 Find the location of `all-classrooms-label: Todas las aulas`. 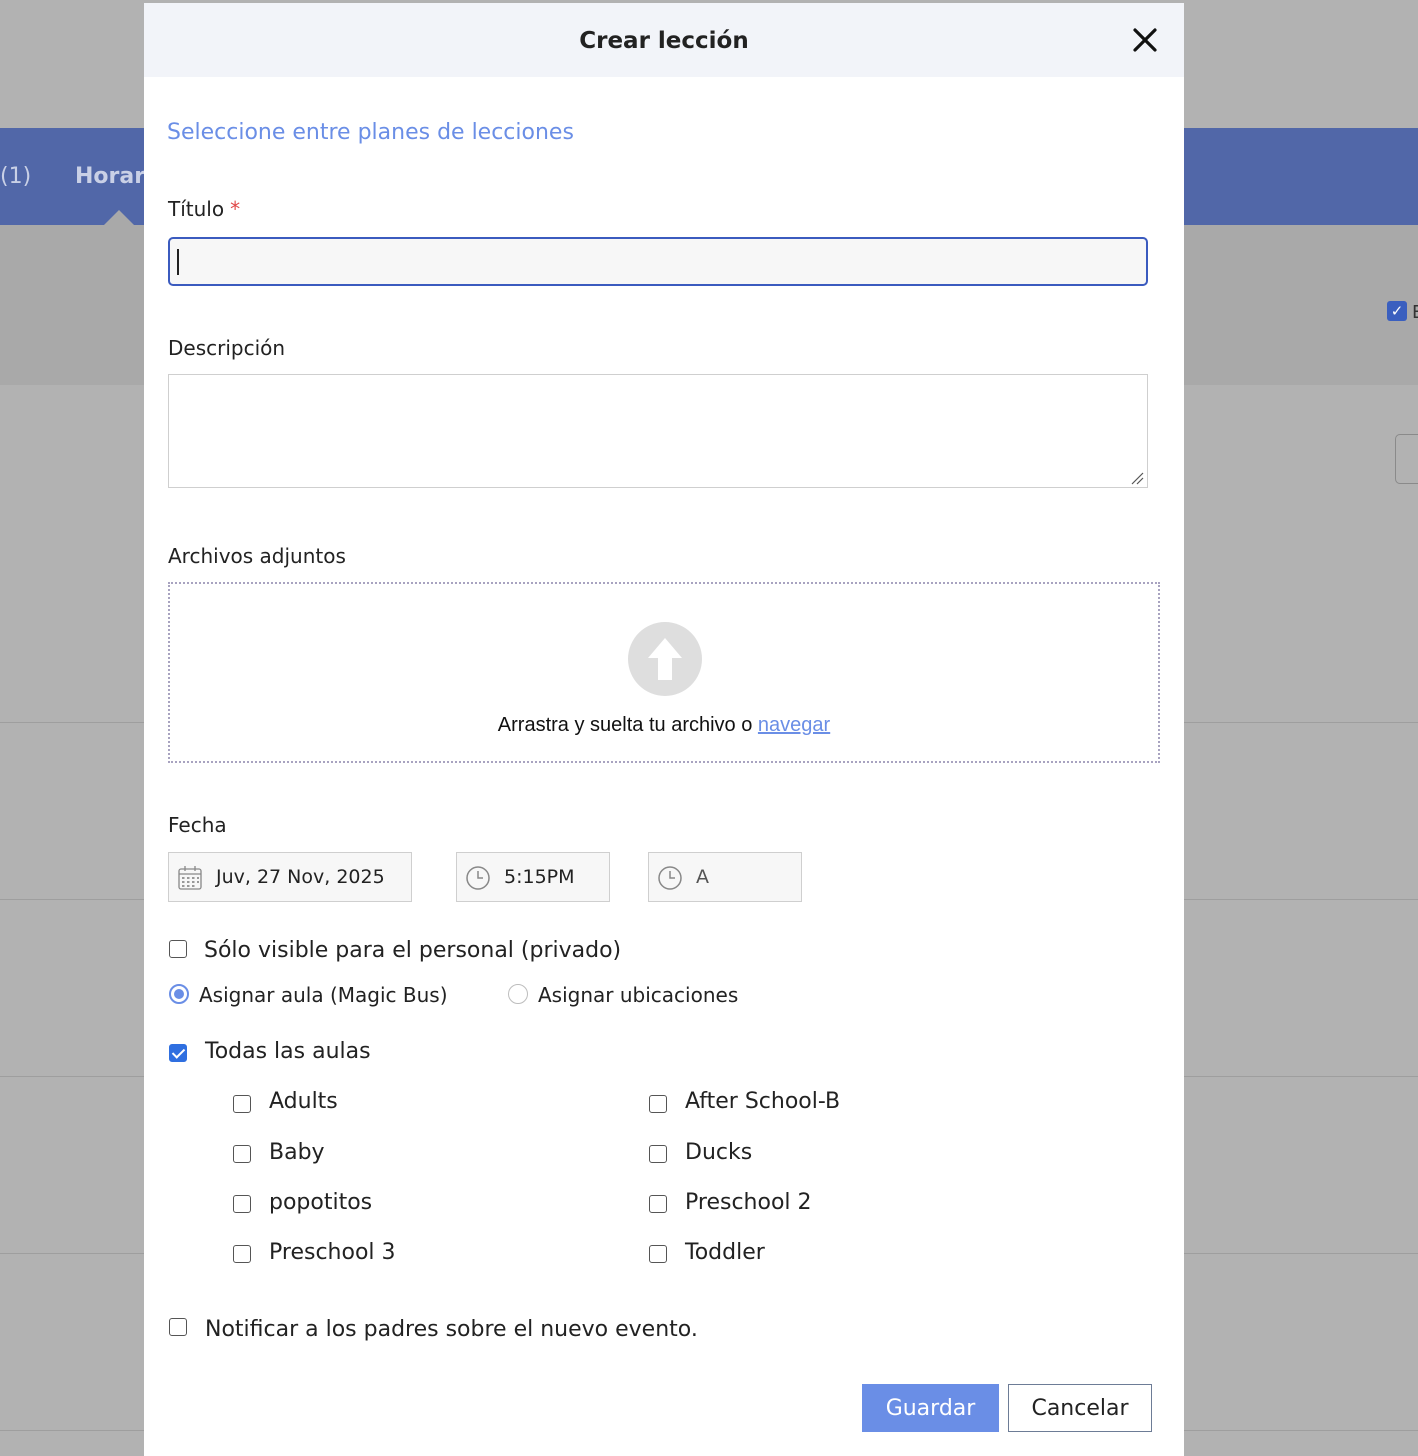

all-classrooms-label: Todas las aulas is located at coordinates (288, 1051).